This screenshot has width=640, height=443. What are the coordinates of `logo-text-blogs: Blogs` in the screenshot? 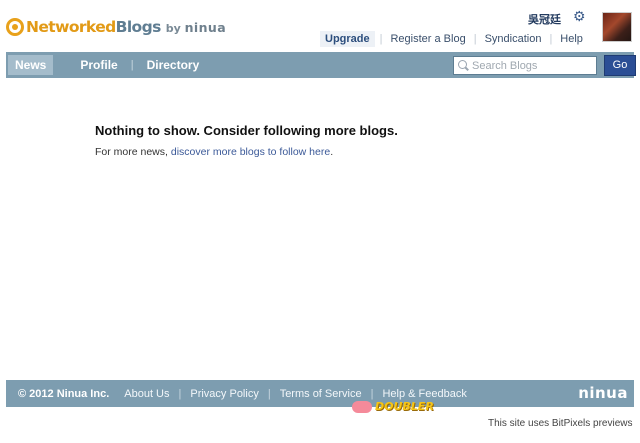 It's located at (138, 27).